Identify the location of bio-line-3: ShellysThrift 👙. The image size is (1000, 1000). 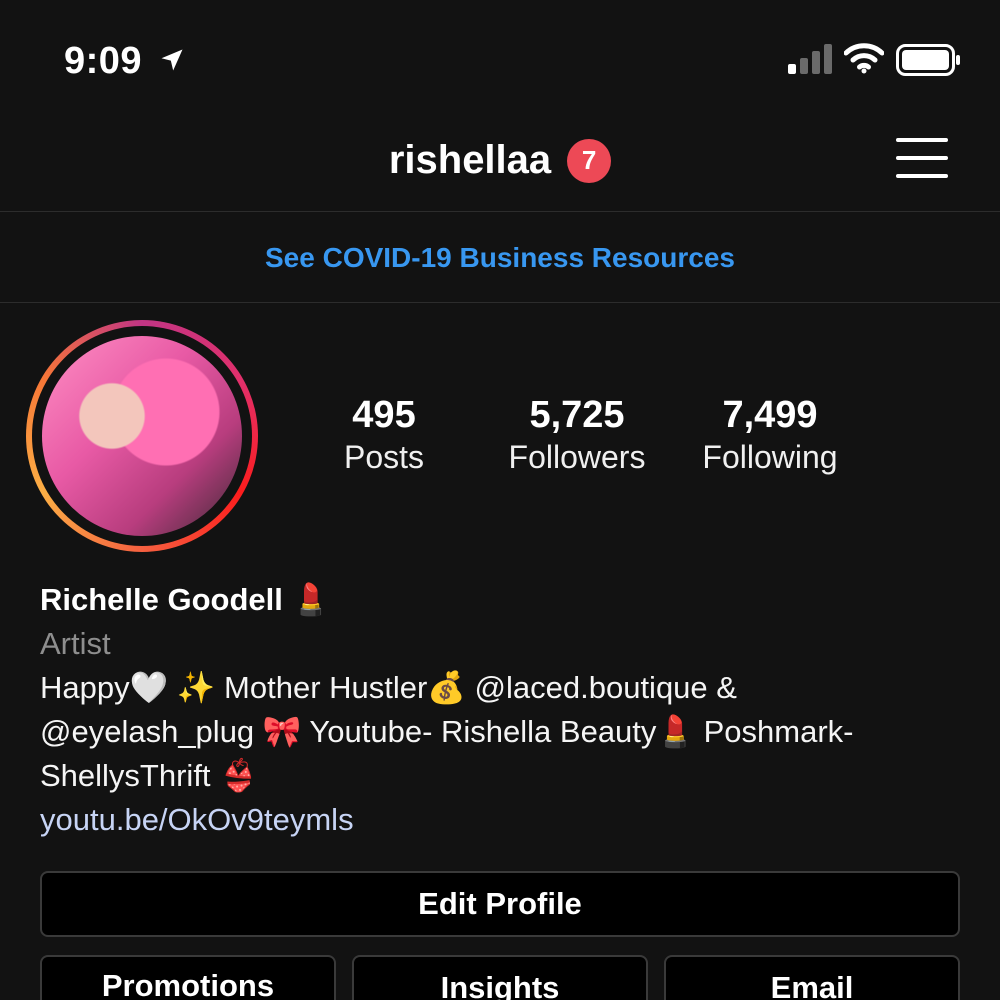
(149, 775).